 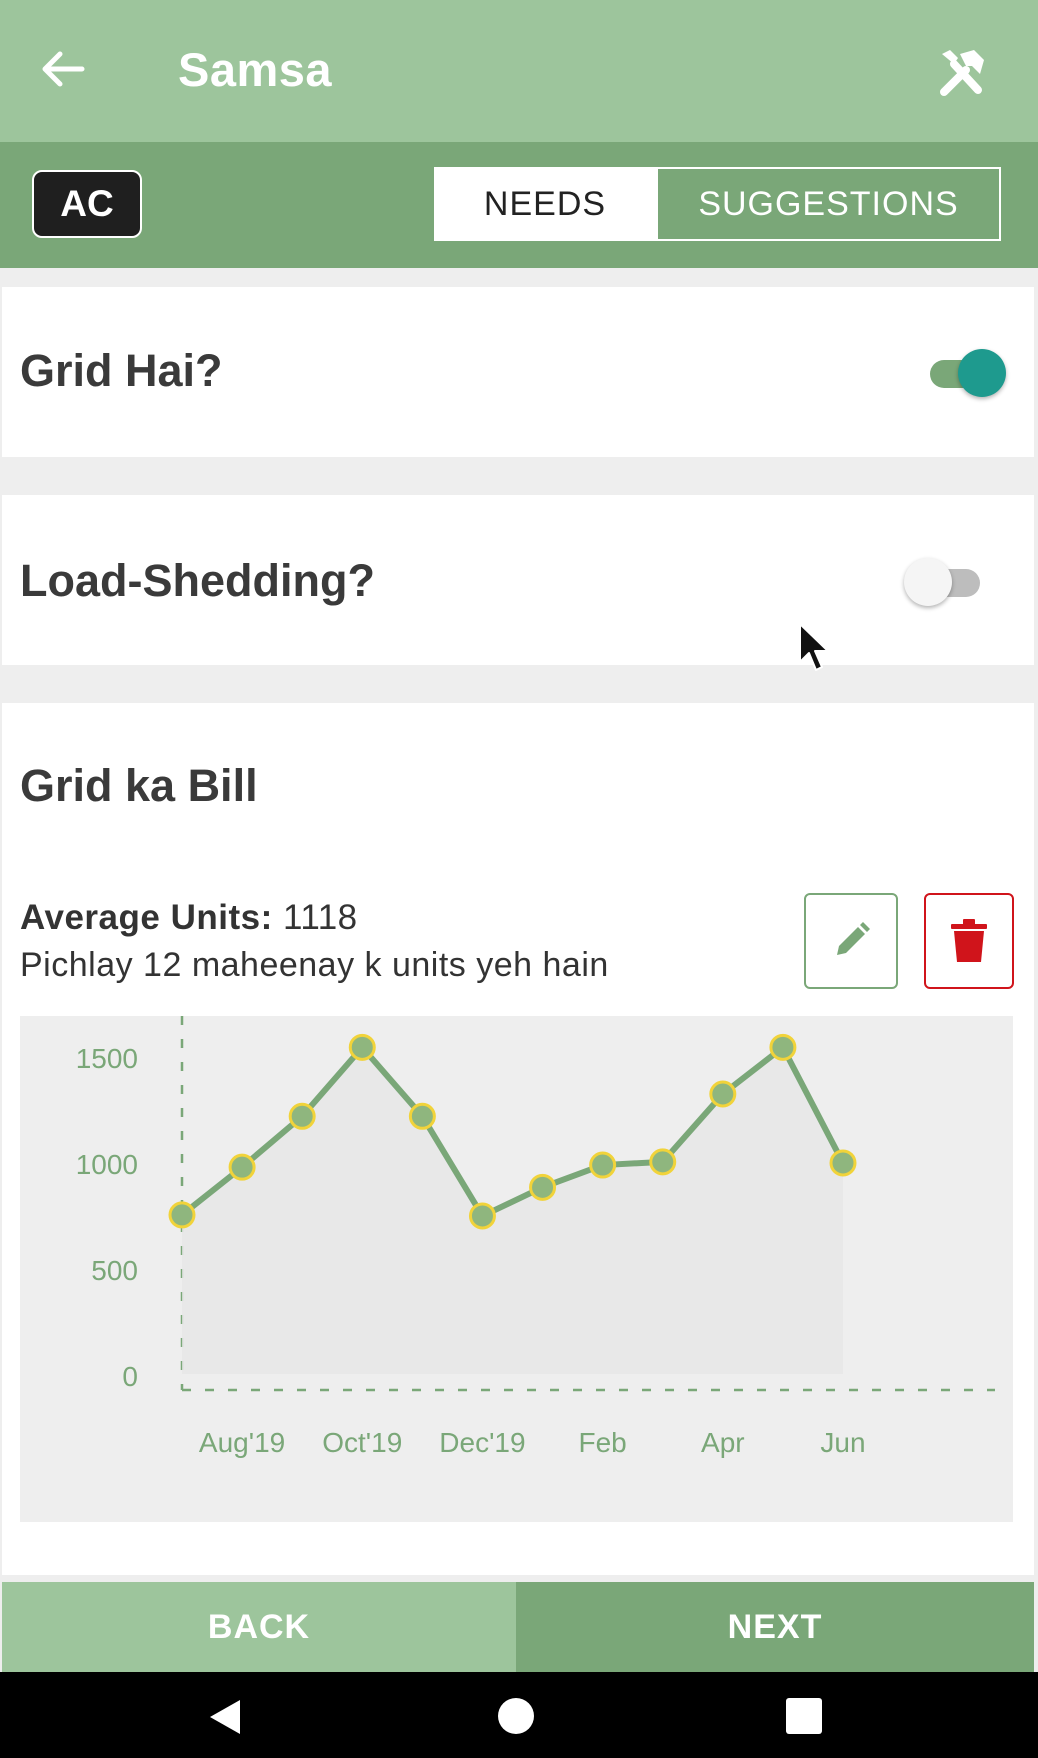 What do you see at coordinates (87, 204) in the screenshot?
I see `device-chip: AC` at bounding box center [87, 204].